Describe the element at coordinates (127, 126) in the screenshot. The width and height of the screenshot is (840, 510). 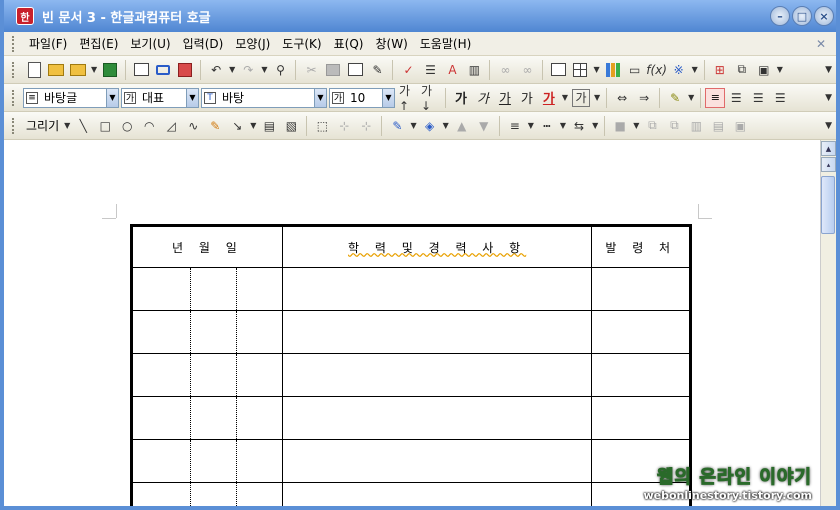
I see `ellipse-icon: ○` at that location.